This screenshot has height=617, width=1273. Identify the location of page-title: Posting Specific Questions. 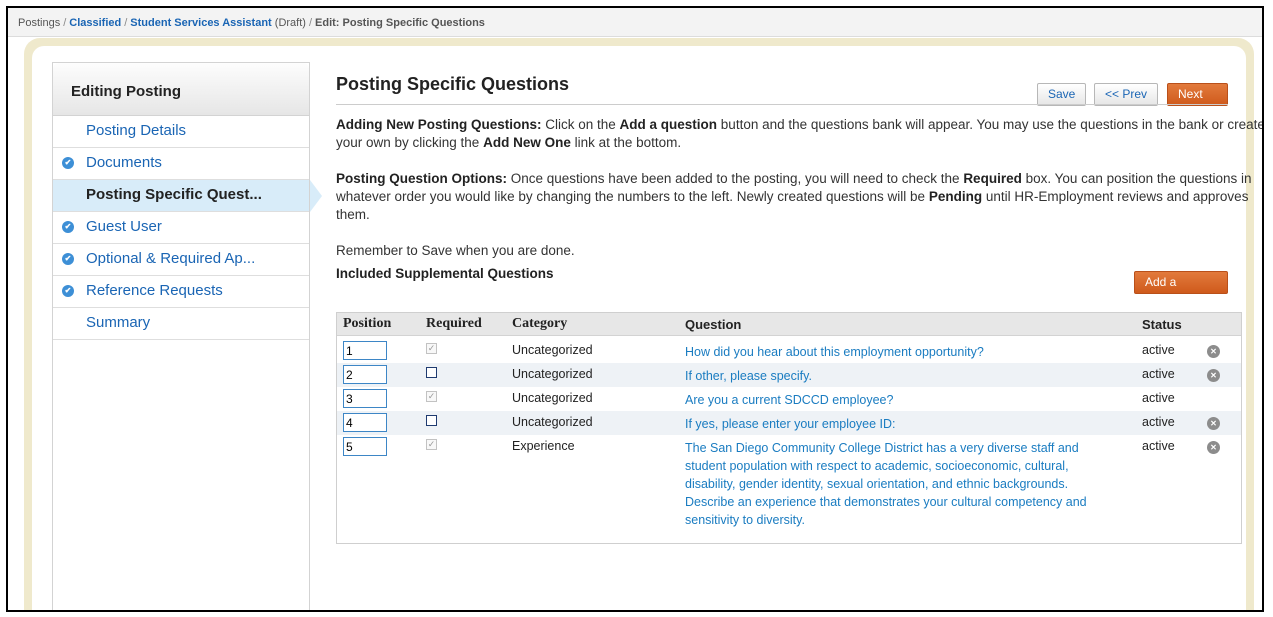
(453, 84).